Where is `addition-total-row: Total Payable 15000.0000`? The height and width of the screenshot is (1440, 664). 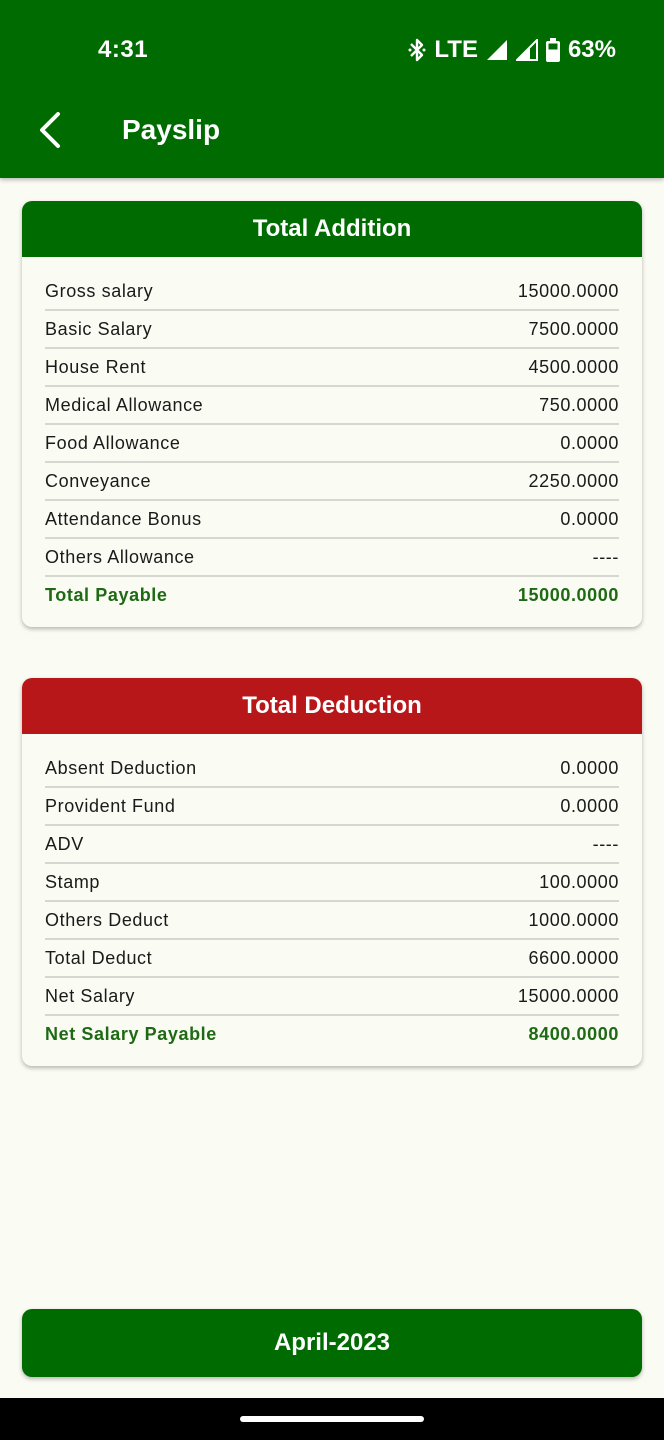
addition-total-row: Total Payable 15000.0000 is located at coordinates (332, 595).